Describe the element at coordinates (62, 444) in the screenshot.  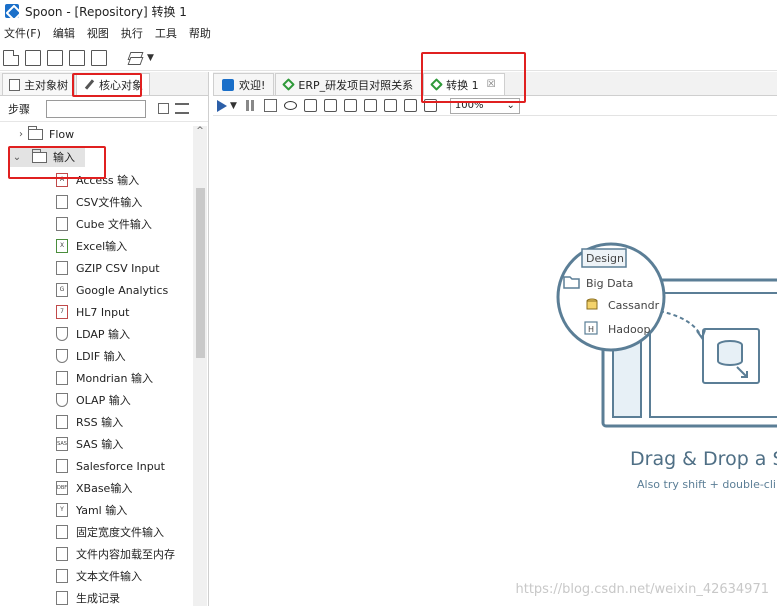
I see `sas-icon: SAS` at that location.